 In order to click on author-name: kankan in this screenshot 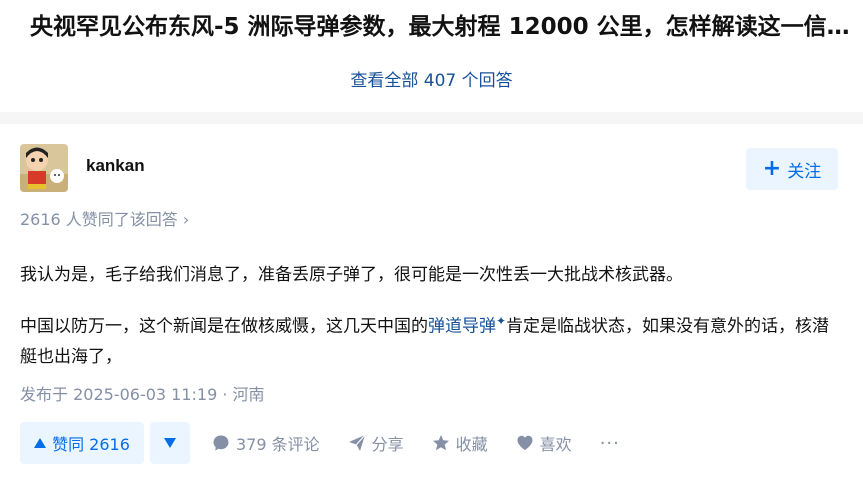, I will do `click(115, 166)`.